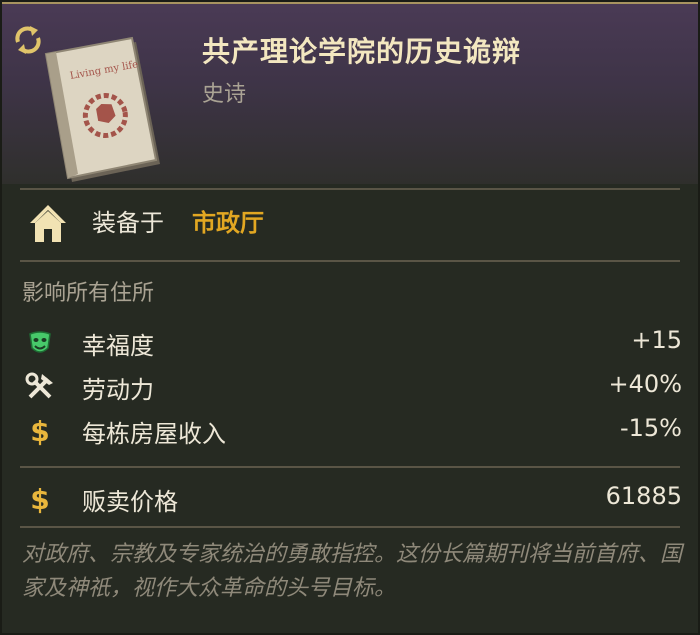 The height and width of the screenshot is (635, 700). What do you see at coordinates (48, 223) in the screenshot?
I see `house-icon` at bounding box center [48, 223].